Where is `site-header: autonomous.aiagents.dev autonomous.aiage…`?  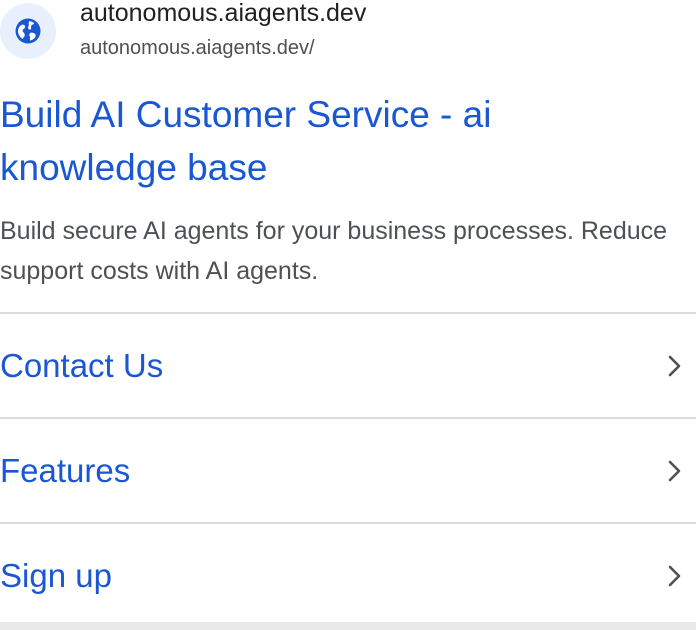
site-header: autonomous.aiagents.dev autonomous.aiage… is located at coordinates (348, 35).